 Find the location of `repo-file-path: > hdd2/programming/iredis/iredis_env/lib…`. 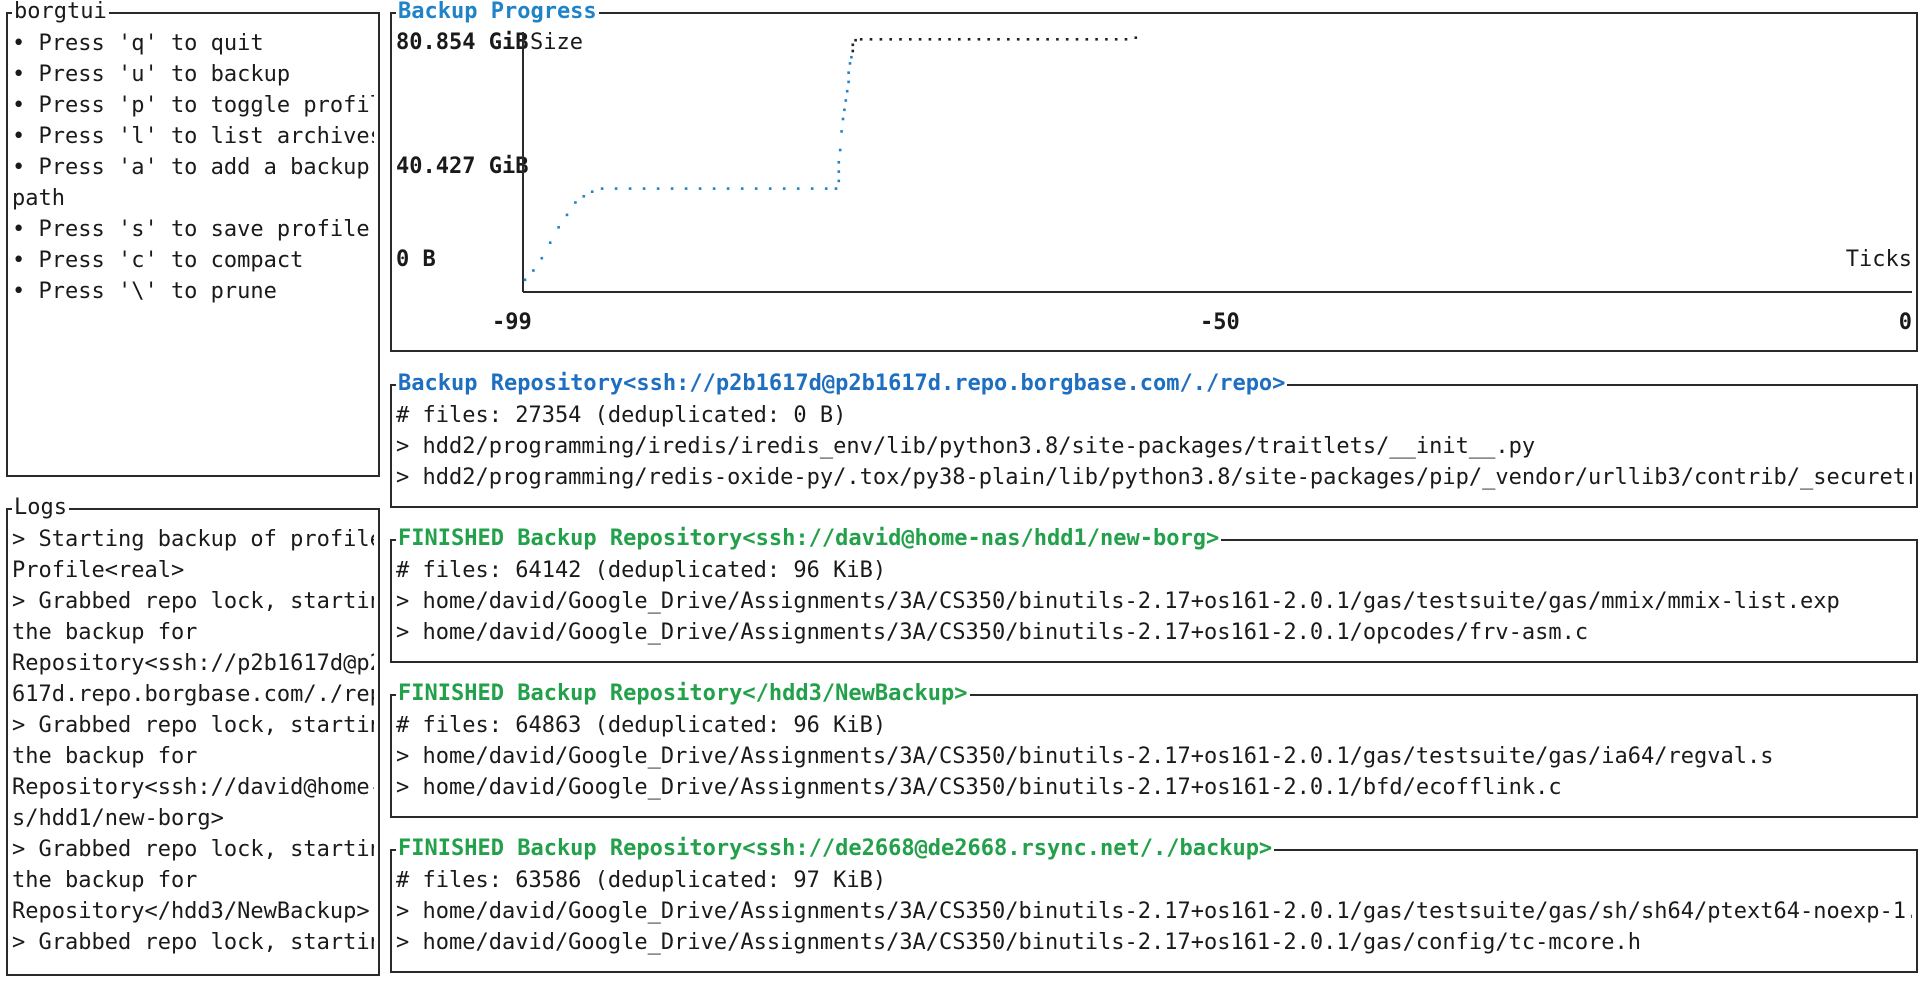

repo-file-path: > hdd2/programming/iredis/iredis_env/lib… is located at coordinates (966, 446).